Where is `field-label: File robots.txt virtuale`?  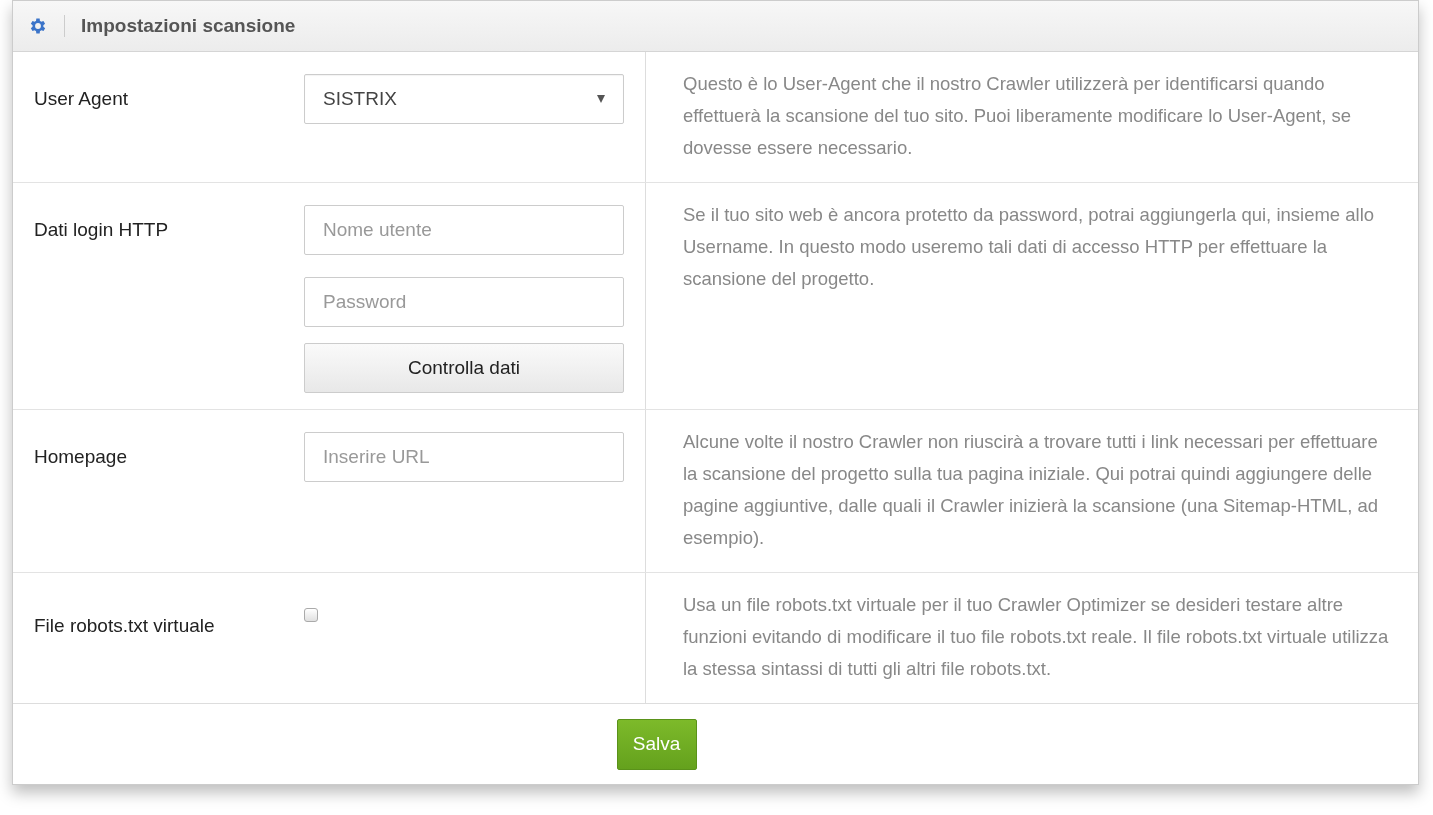
field-label: File robots.txt virtuale is located at coordinates (125, 626).